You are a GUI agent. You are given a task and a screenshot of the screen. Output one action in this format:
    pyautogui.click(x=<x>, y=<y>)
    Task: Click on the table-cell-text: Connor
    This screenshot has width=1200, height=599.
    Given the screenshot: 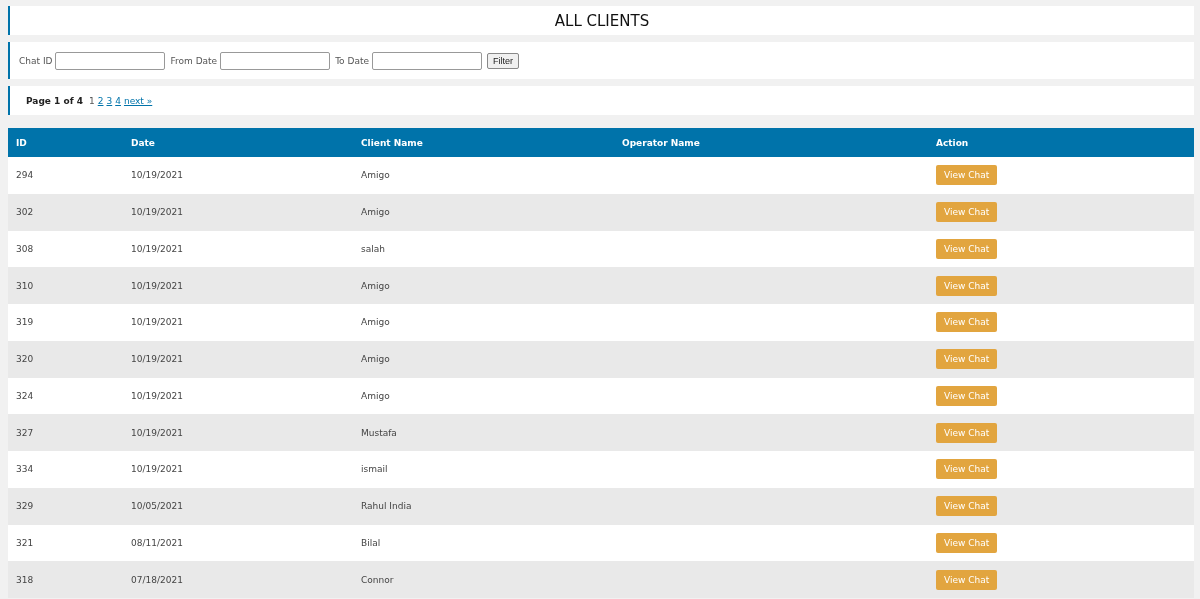 What is the action you would take?
    pyautogui.click(x=377, y=579)
    